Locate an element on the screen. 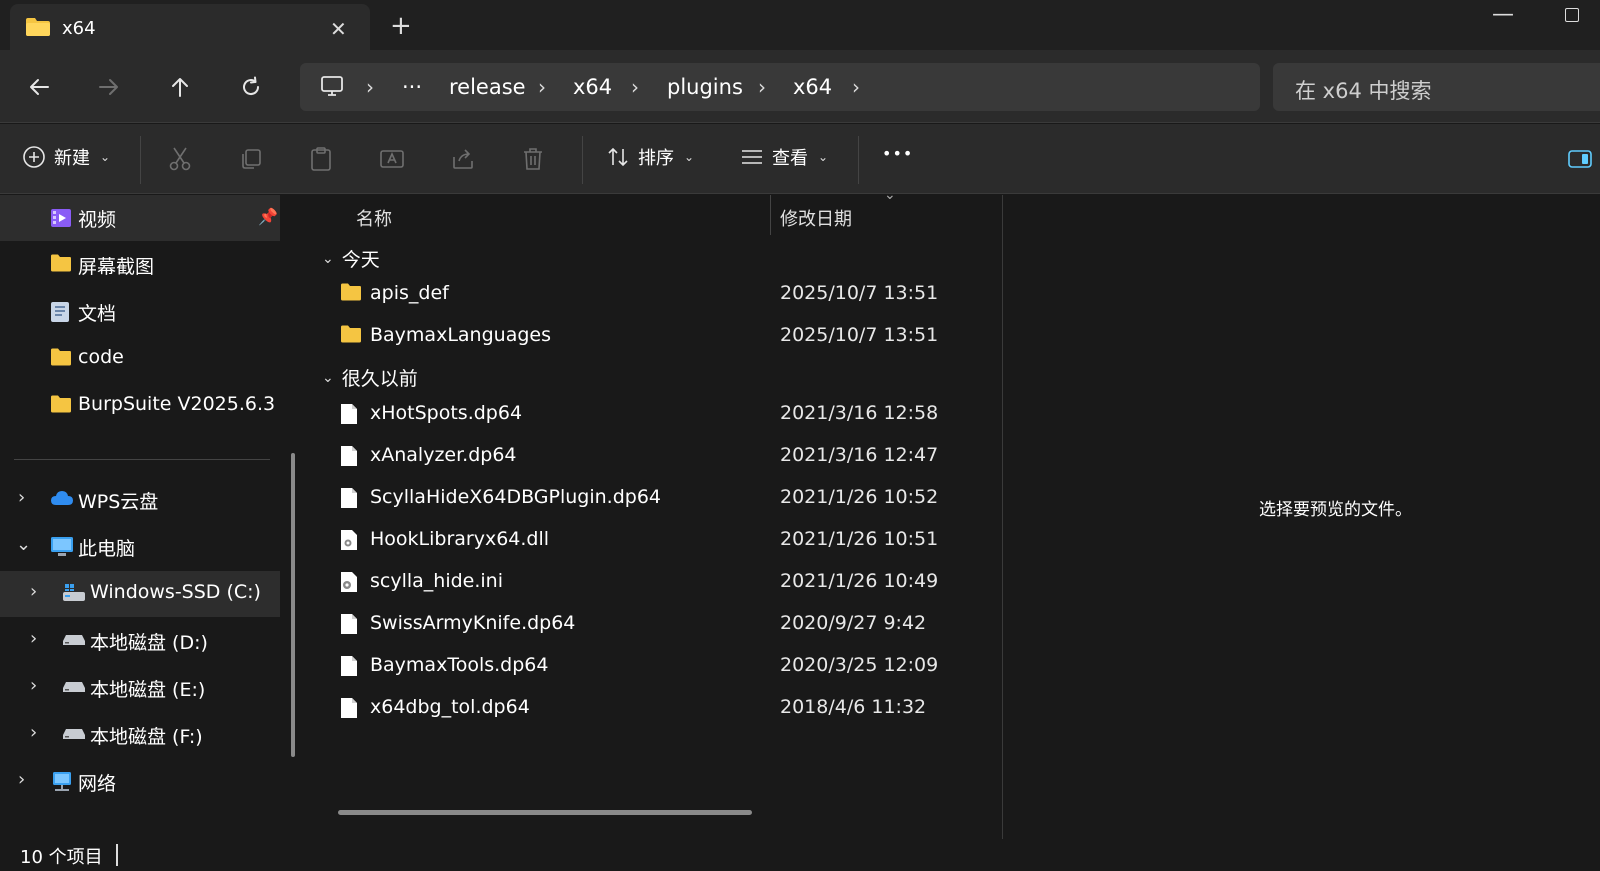 The height and width of the screenshot is (871, 1600). sidebar-item-label: code is located at coordinates (101, 357).